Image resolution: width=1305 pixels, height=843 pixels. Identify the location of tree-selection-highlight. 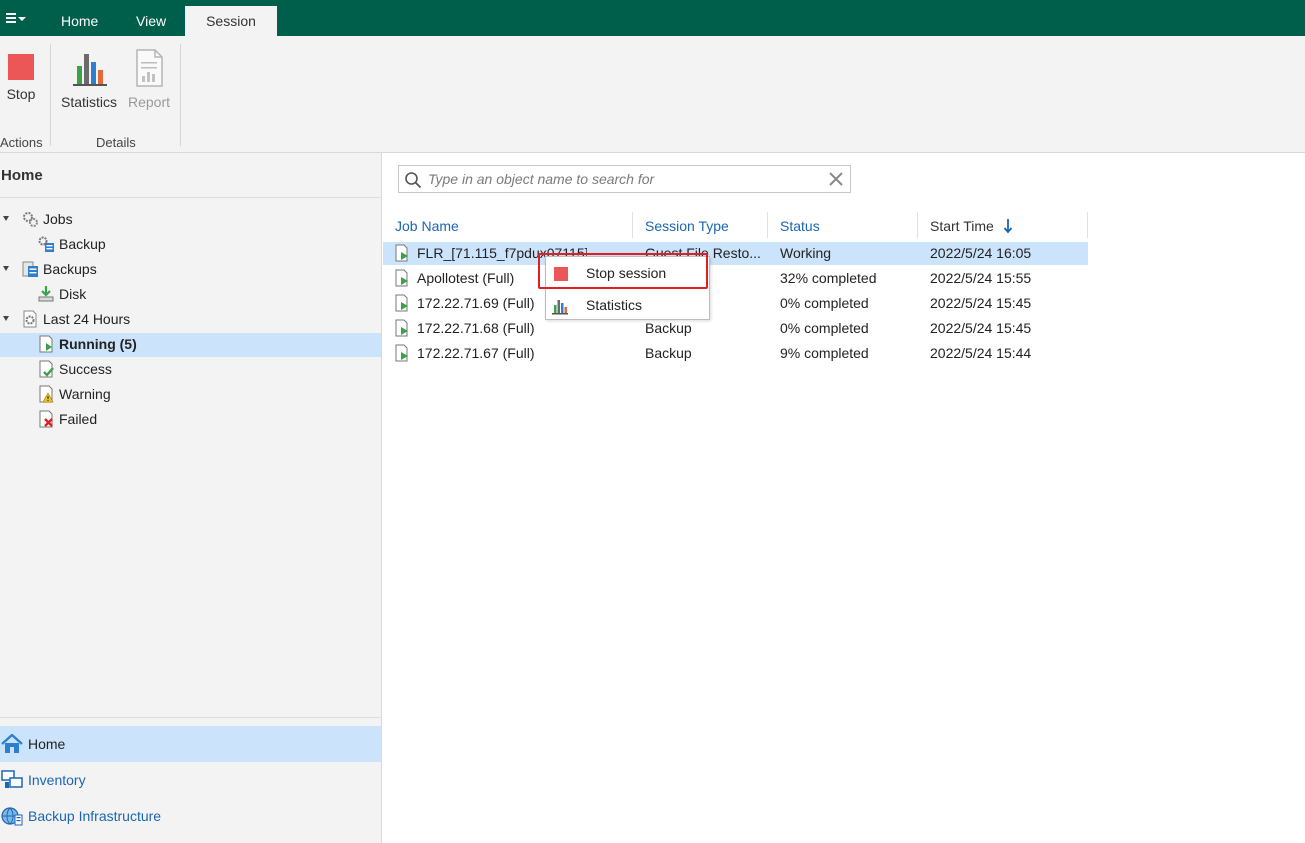
(190, 345).